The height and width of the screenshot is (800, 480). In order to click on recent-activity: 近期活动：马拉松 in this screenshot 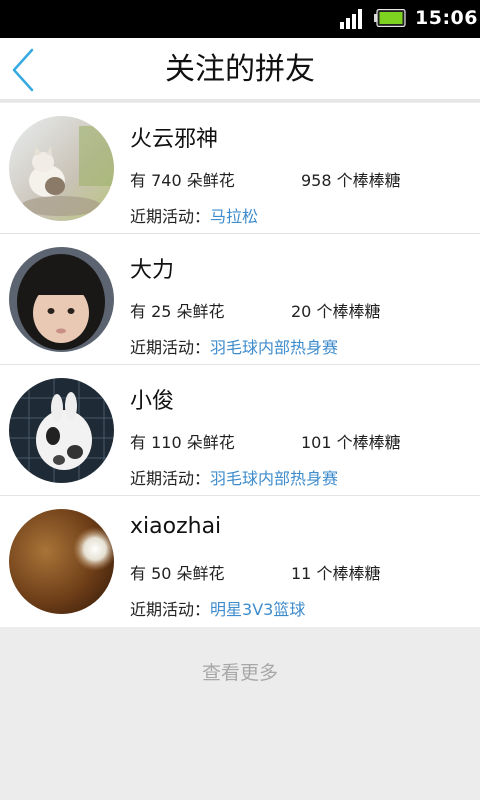, I will do `click(194, 215)`.